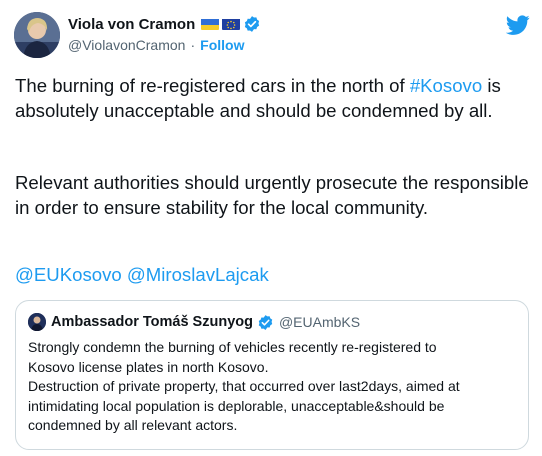 This screenshot has height=456, width=542. I want to click on eu-flag-icon, so click(231, 24).